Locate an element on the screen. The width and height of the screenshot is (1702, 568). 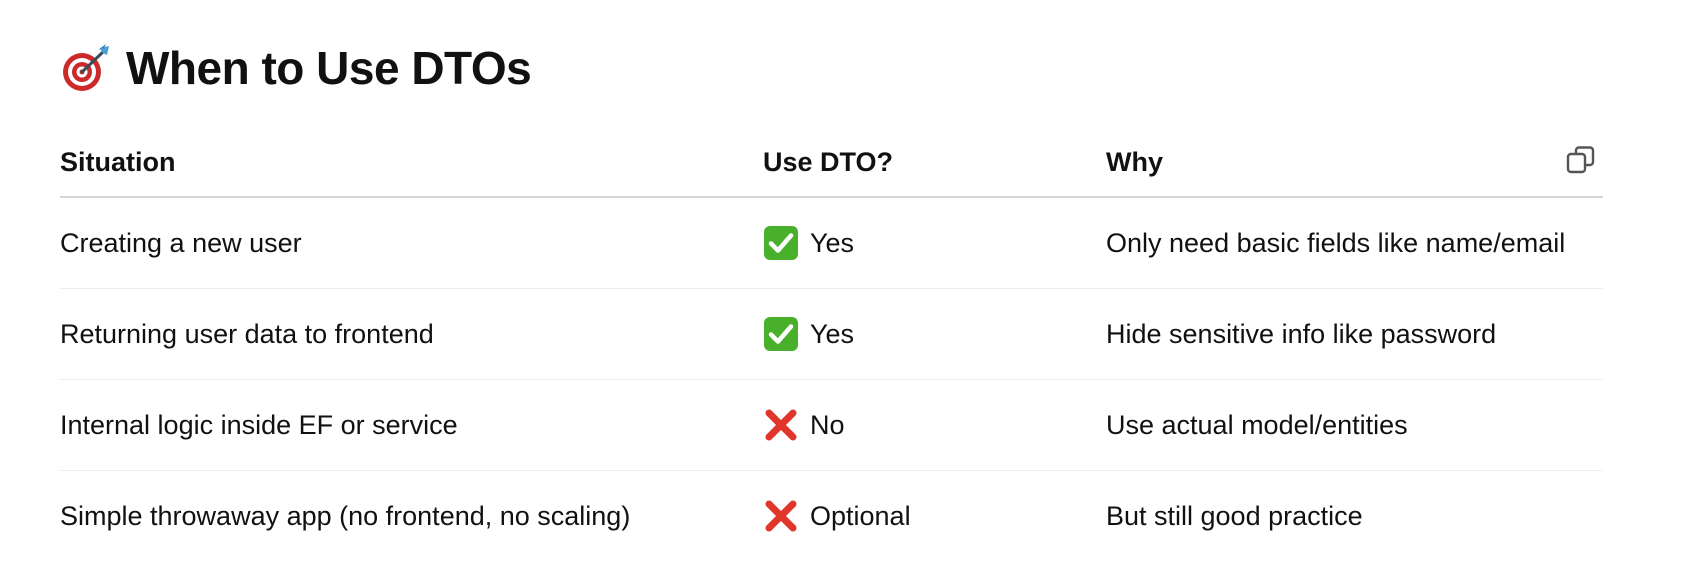
use-dto-value: No is located at coordinates (827, 424).